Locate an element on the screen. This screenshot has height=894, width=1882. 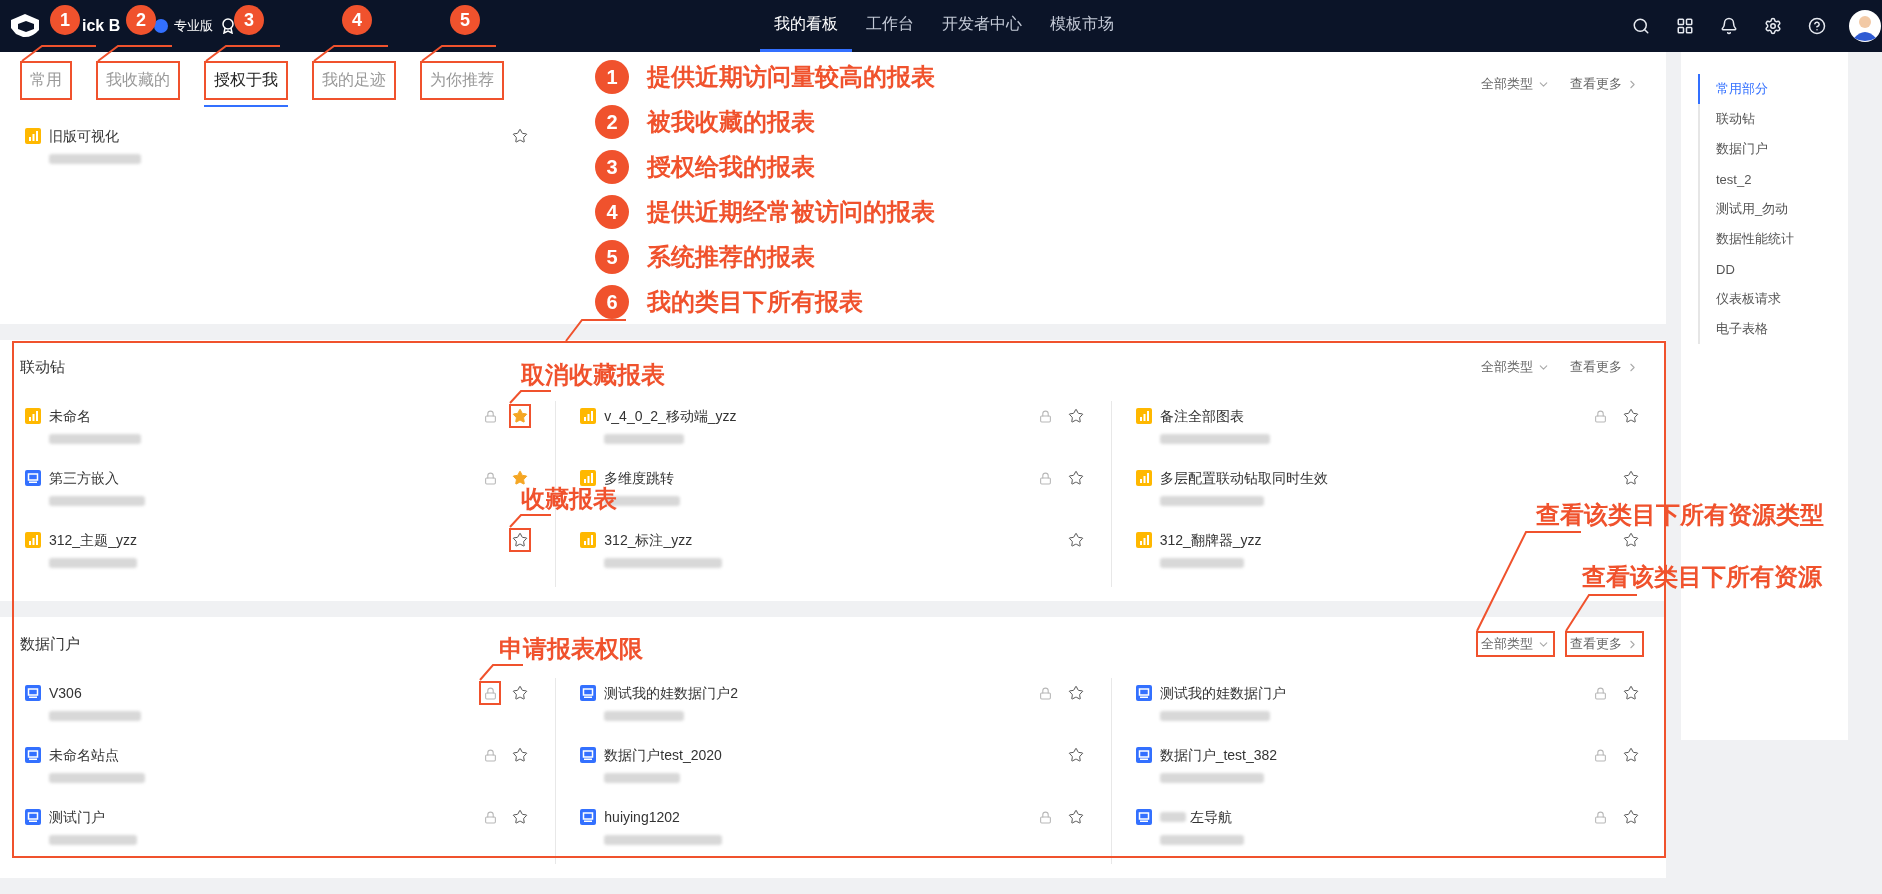
number-badge: 5 is located at coordinates (612, 257).